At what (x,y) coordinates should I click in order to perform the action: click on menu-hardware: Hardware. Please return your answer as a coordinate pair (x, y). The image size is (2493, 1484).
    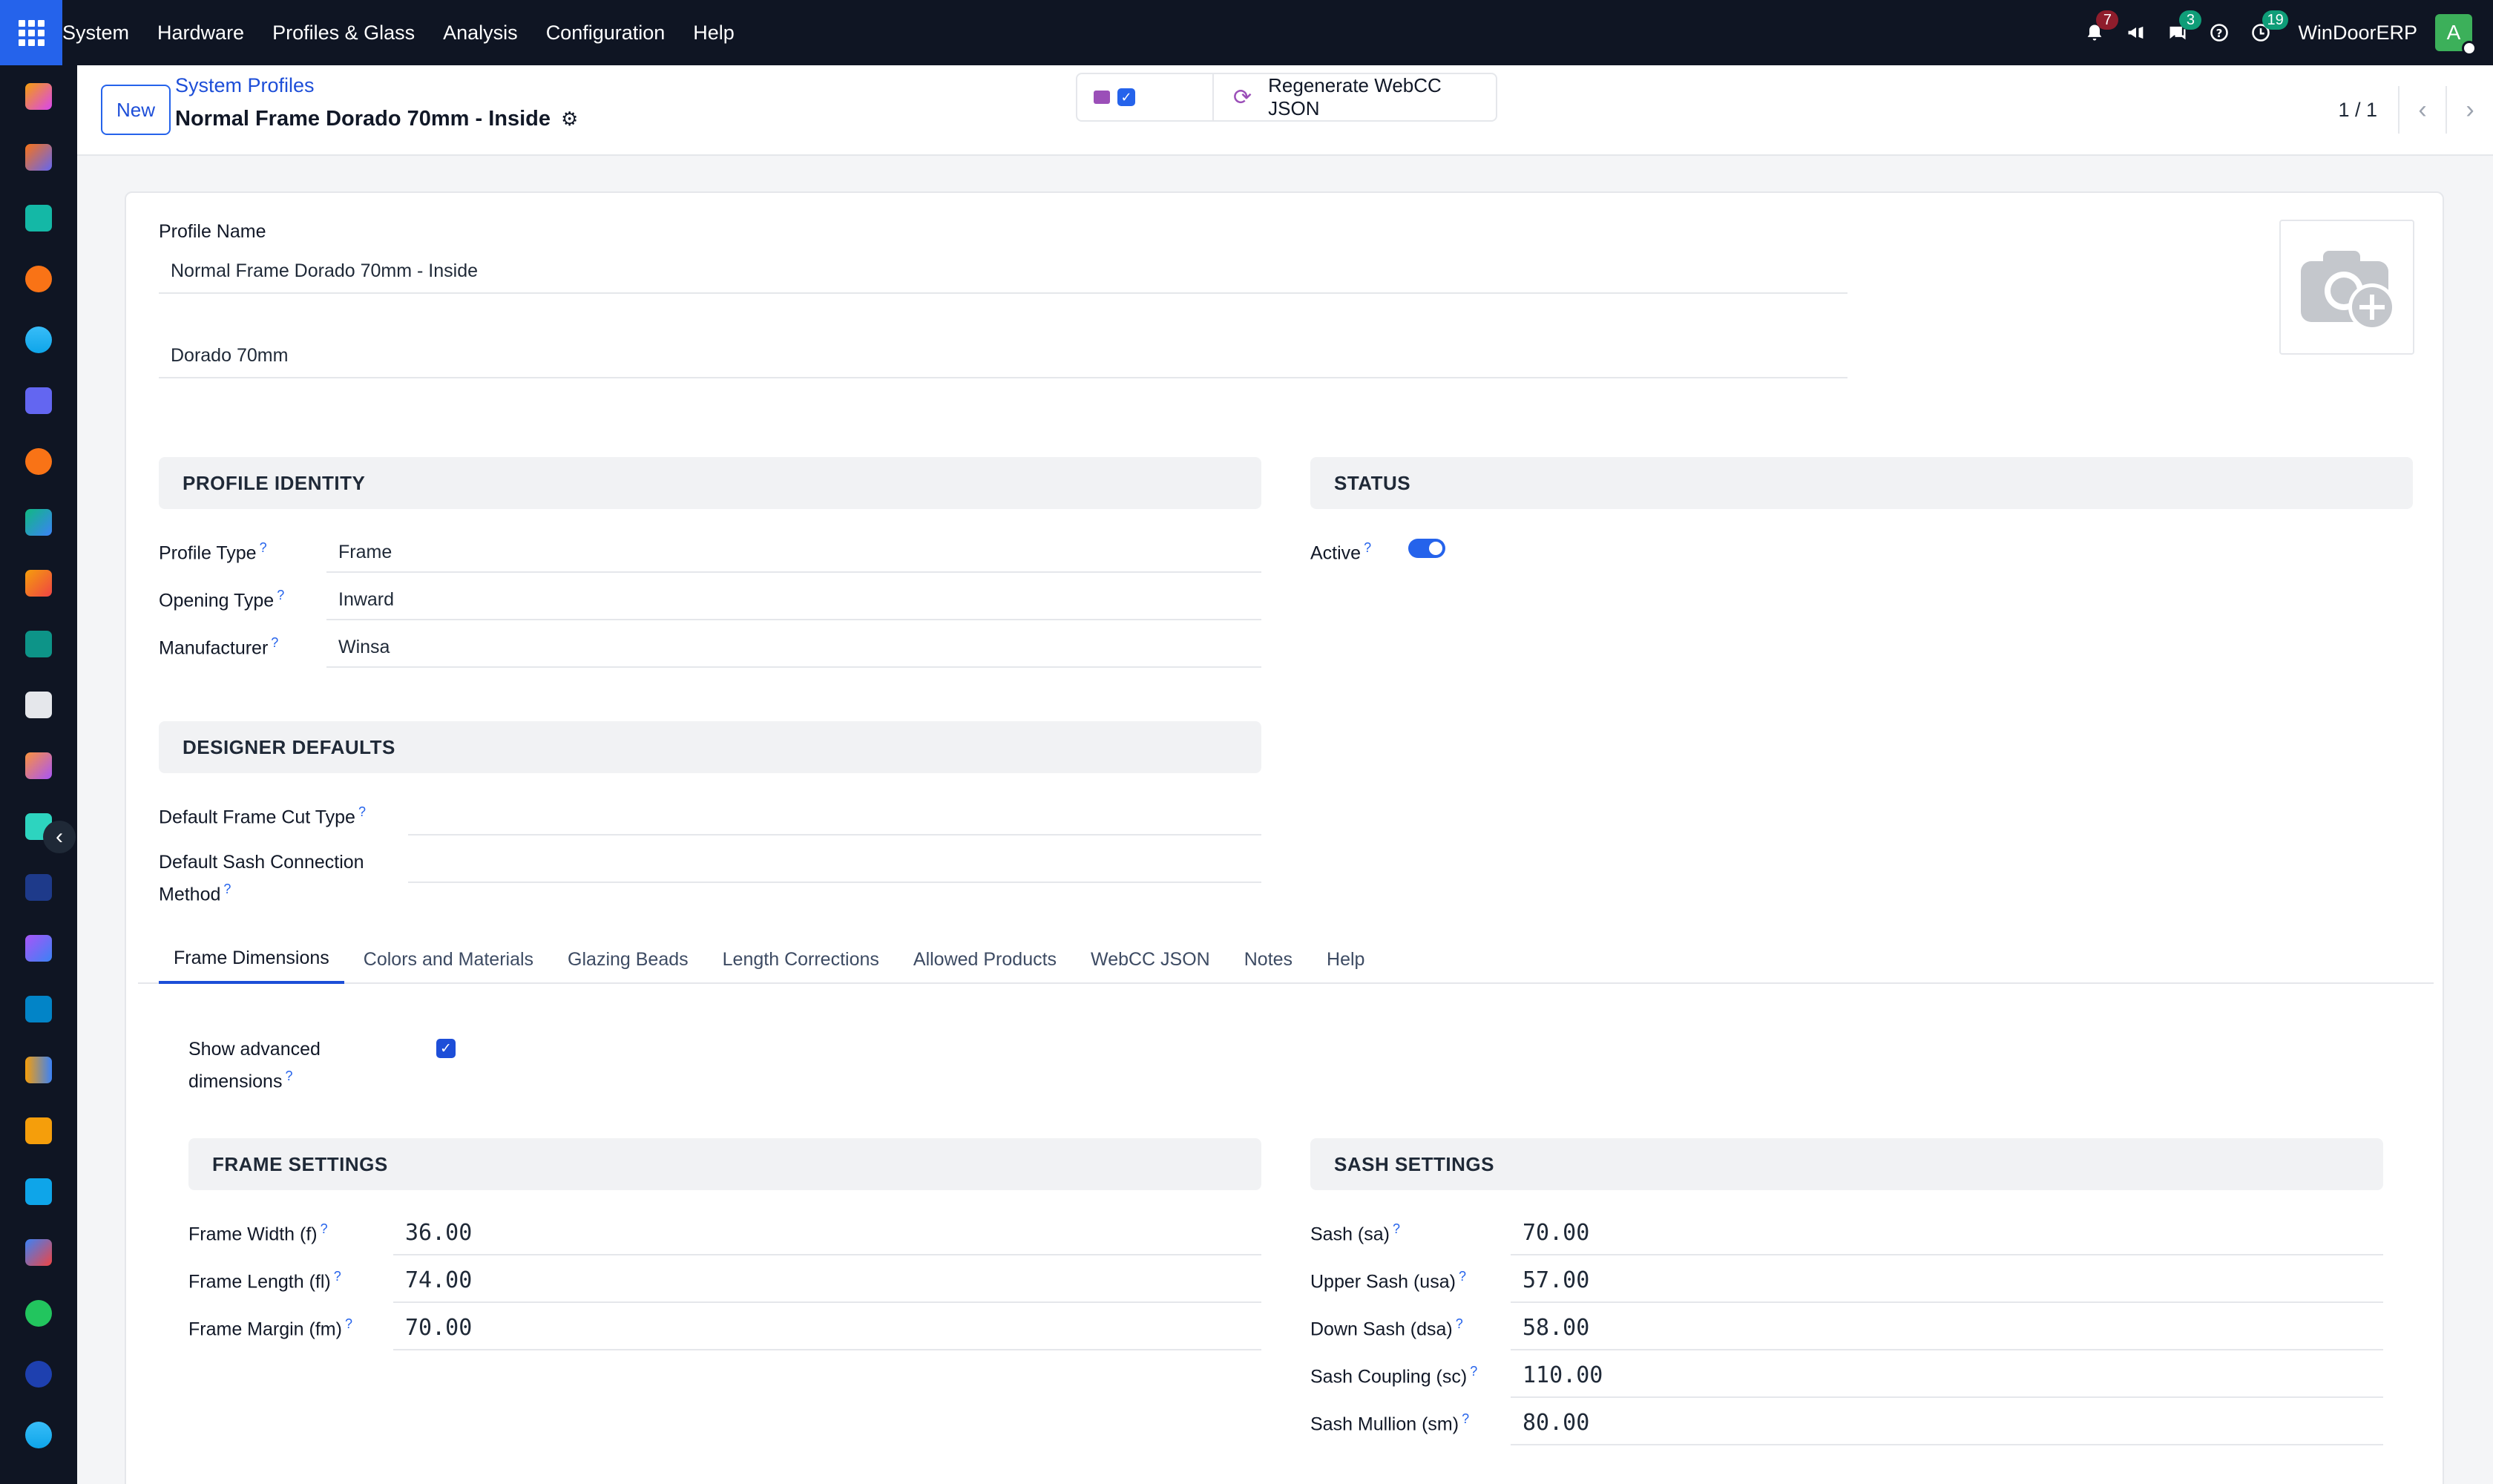
    Looking at the image, I should click on (200, 32).